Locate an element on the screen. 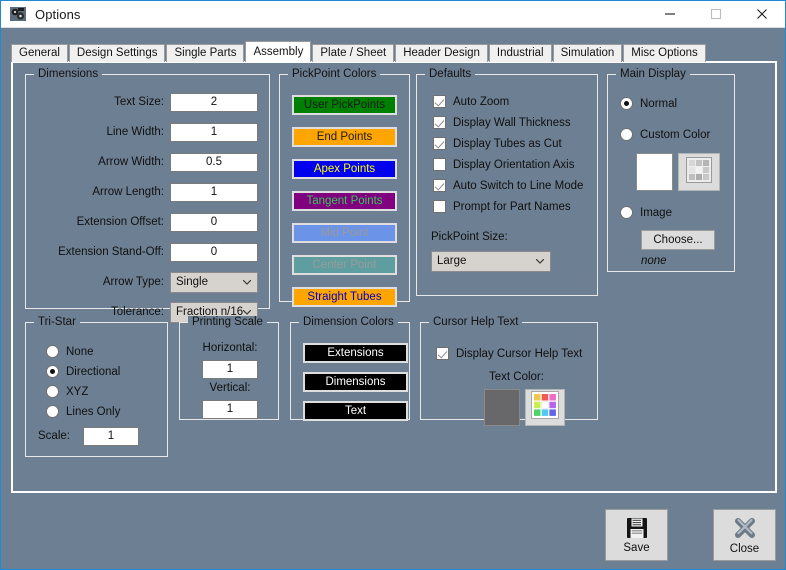 This screenshot has width=786, height=570. arrow-type-select: Single is located at coordinates (214, 282).